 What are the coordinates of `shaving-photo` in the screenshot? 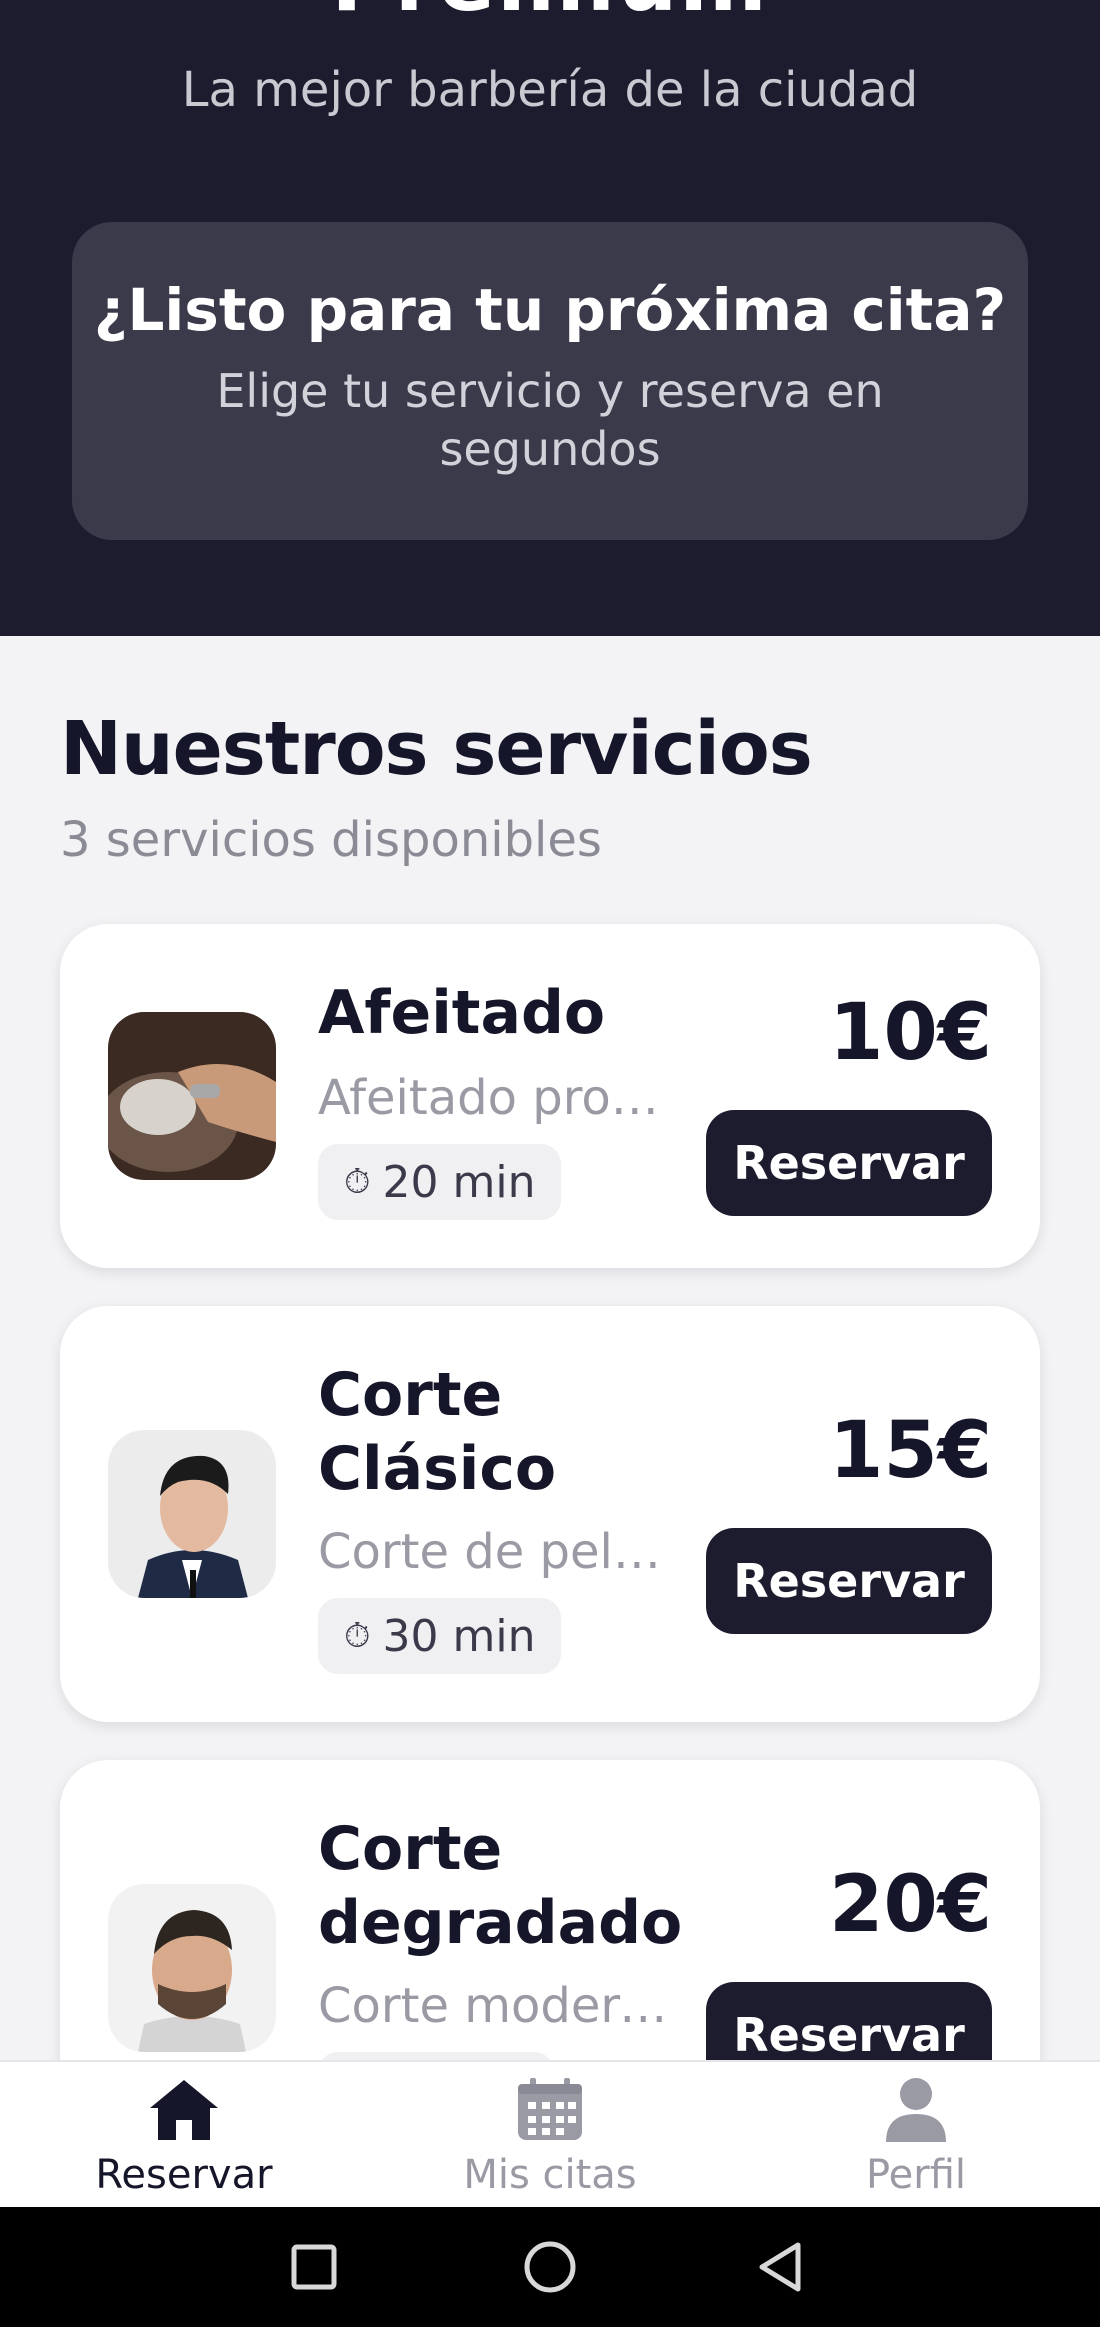 It's located at (192, 1096).